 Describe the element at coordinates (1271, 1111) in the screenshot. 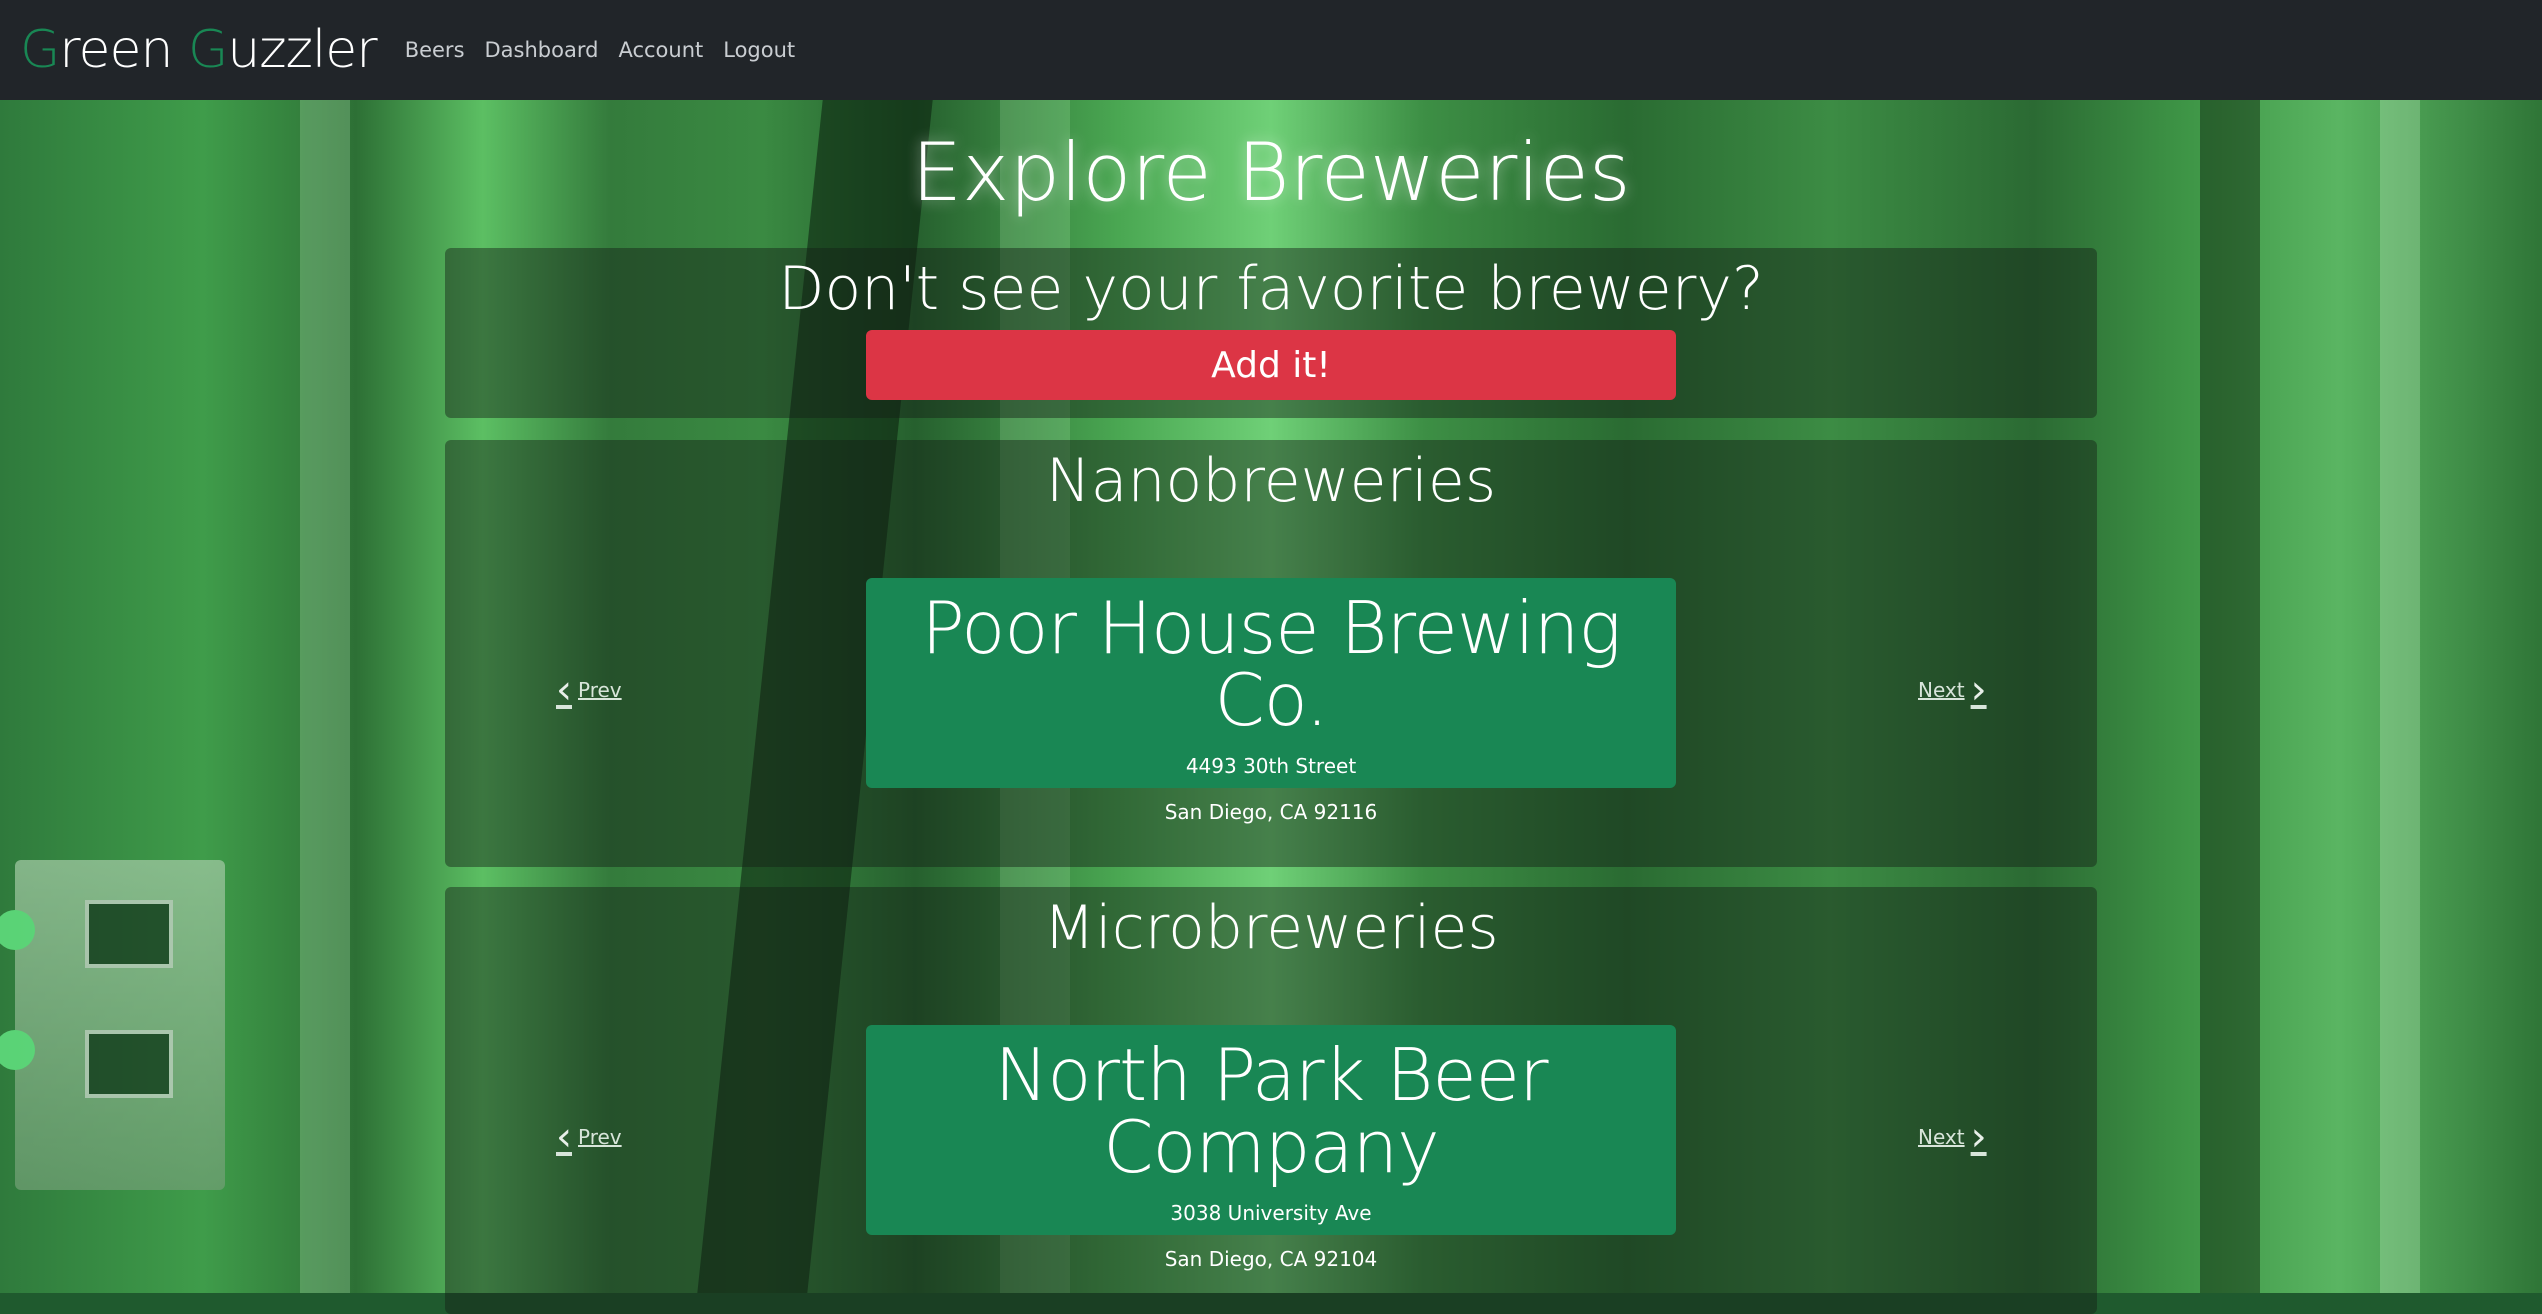

I see `brewery-name: North Park Beer Company` at that location.